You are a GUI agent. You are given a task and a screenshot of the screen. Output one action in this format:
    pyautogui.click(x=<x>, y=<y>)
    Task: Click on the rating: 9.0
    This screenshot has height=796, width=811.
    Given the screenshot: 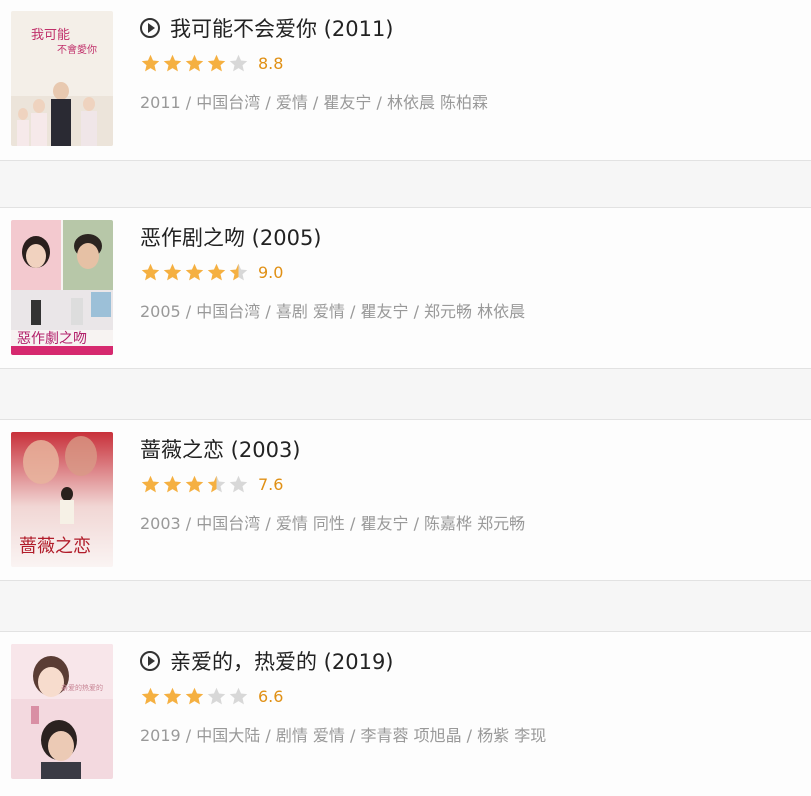 What is the action you would take?
    pyautogui.click(x=470, y=272)
    